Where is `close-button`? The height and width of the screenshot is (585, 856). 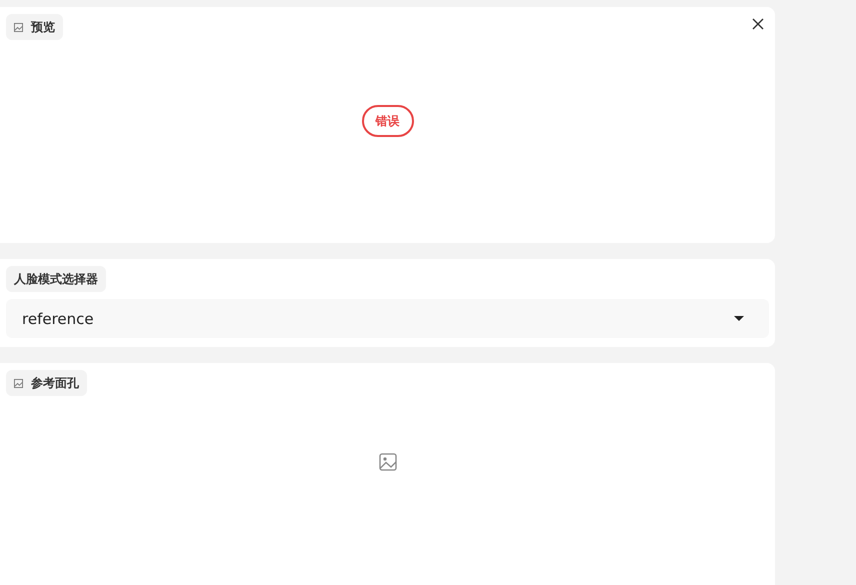
close-button is located at coordinates (758, 24).